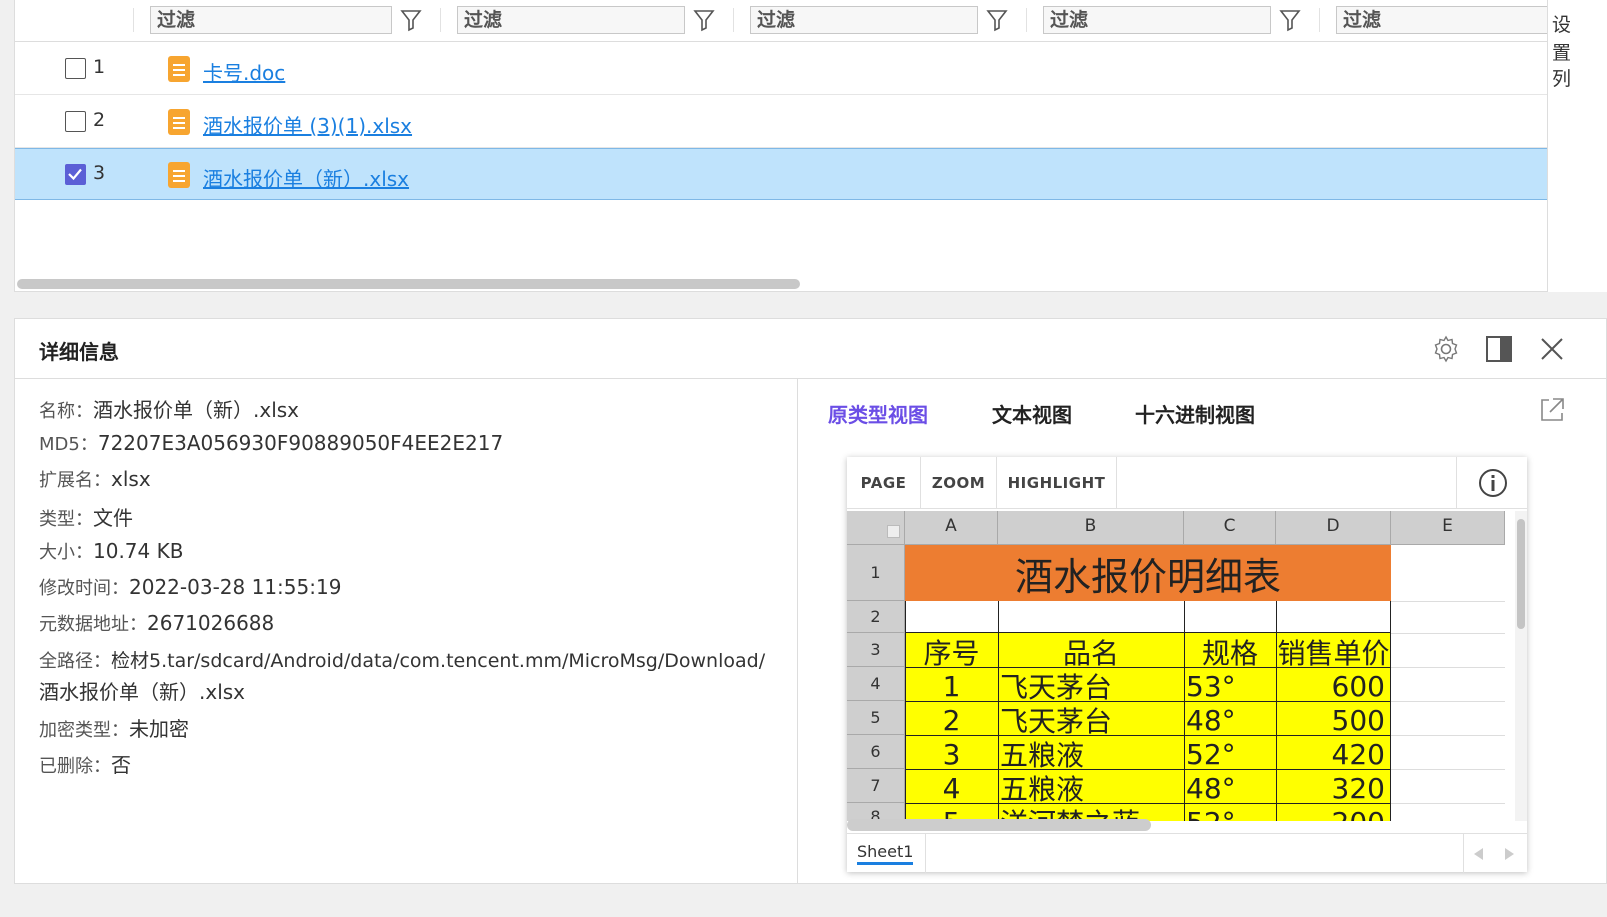  I want to click on data-cell: 500, so click(1333, 721).